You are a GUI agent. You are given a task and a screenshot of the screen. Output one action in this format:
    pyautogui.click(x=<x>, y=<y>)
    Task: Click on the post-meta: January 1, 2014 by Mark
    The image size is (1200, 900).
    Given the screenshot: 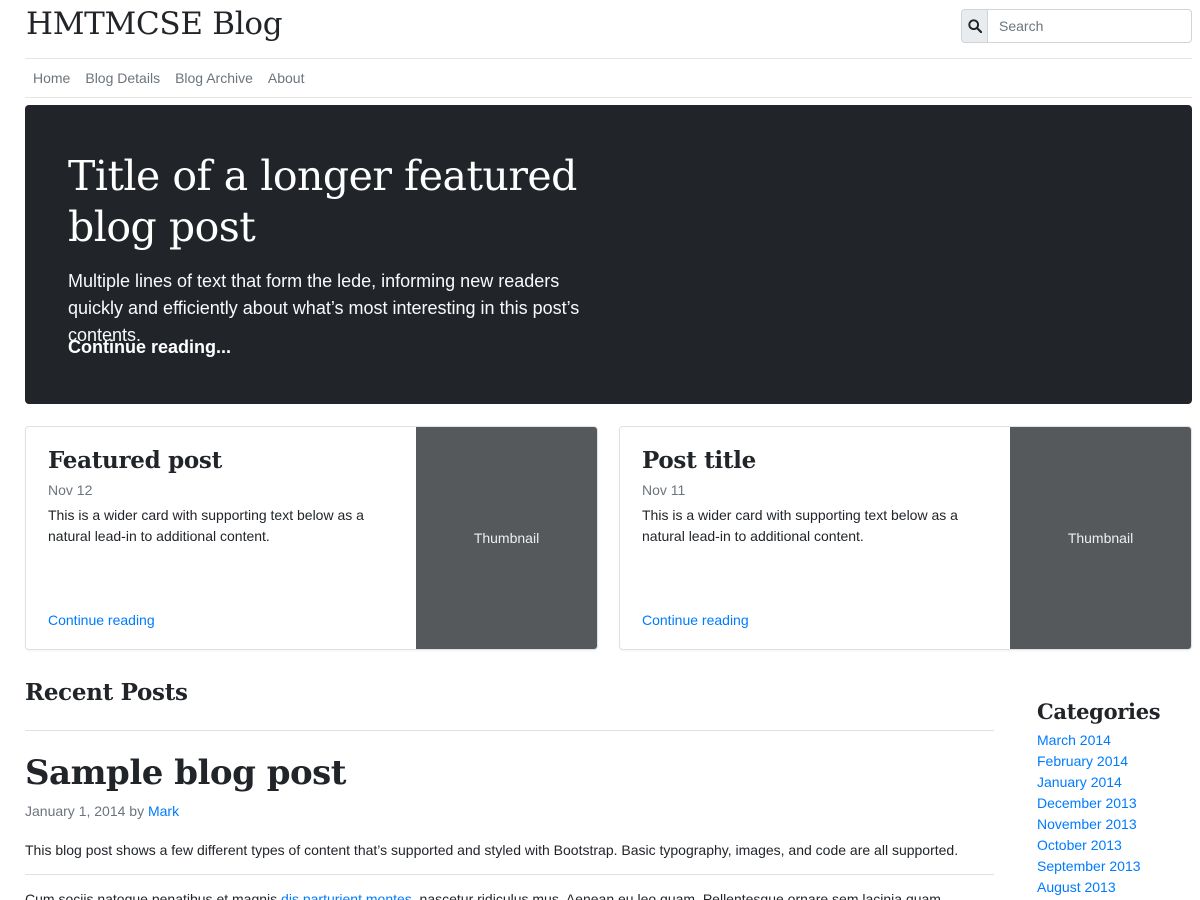 What is the action you would take?
    pyautogui.click(x=102, y=811)
    